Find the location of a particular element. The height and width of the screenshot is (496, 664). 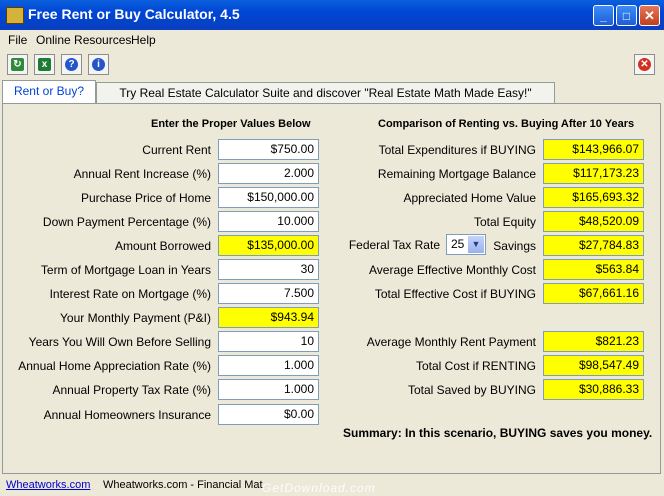

result-value: $48,520.09 is located at coordinates (593, 221).